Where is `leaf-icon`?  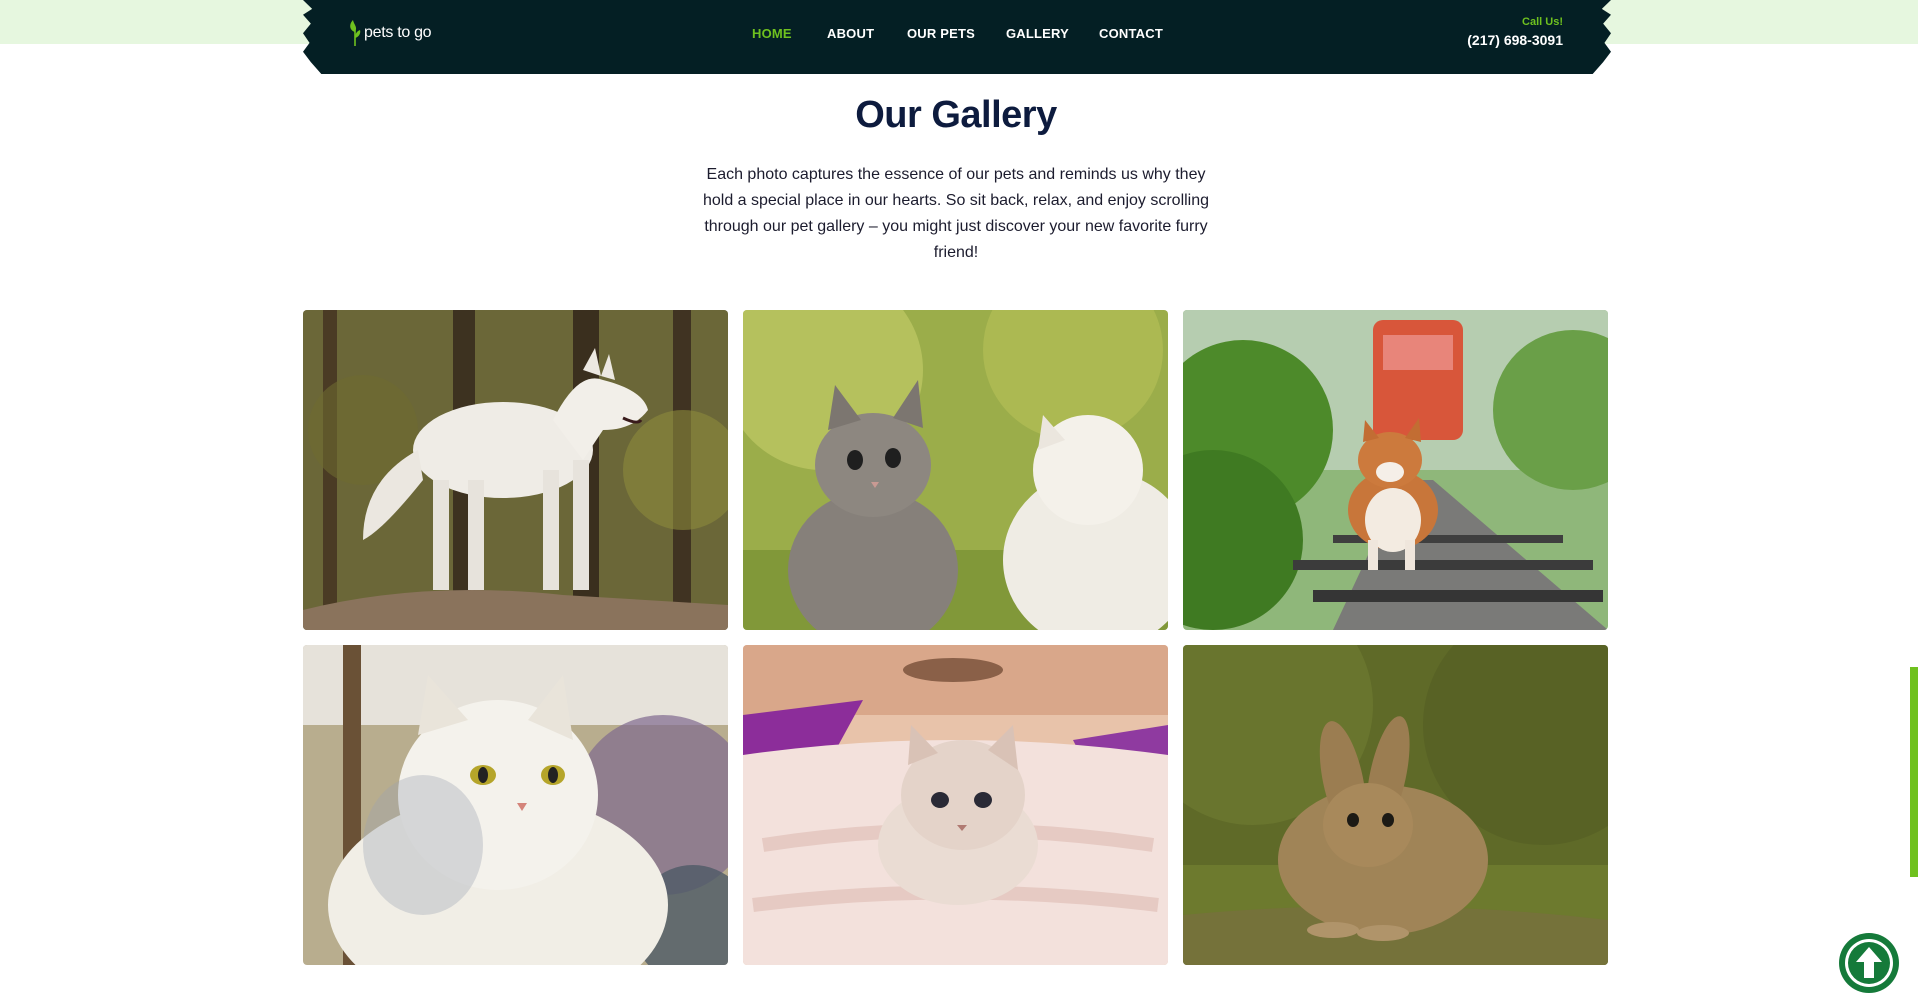
leaf-icon is located at coordinates (355, 33).